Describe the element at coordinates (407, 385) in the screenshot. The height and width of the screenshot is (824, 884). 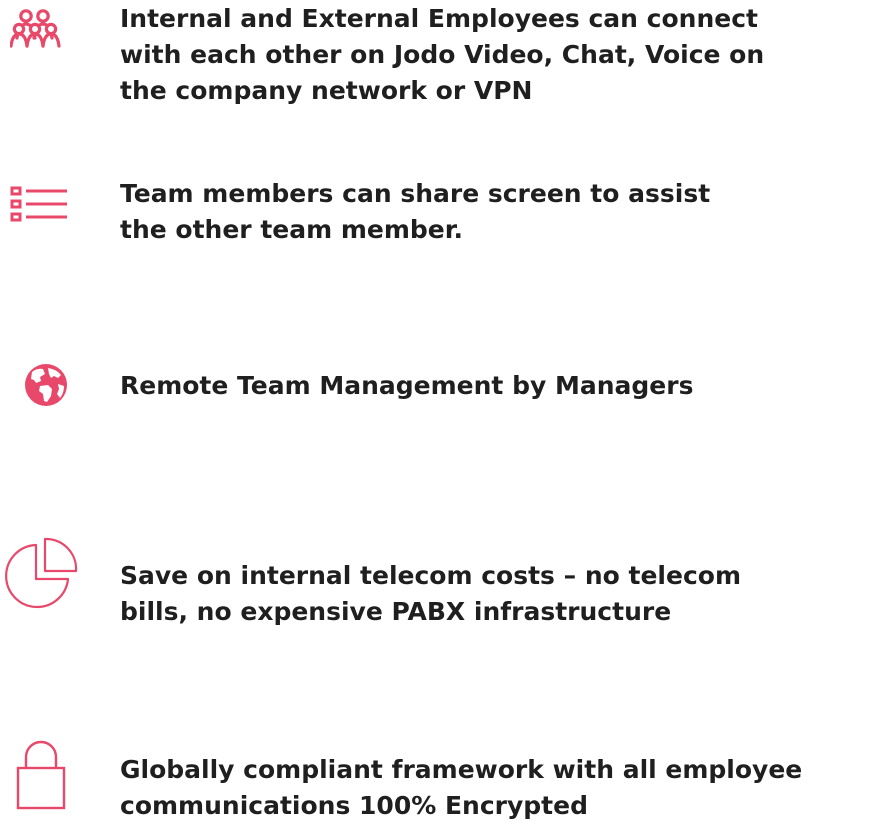
I see `feature-line: Remote Team Management by Managers` at that location.